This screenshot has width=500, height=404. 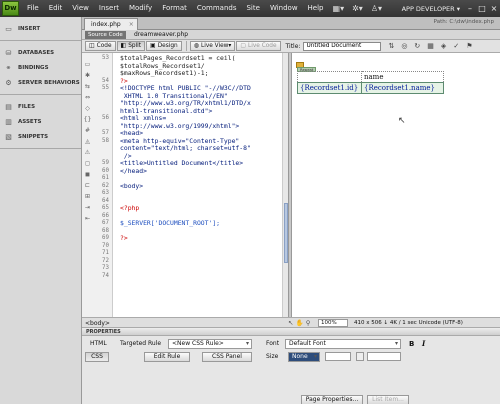 What do you see at coordinates (98, 344) in the screenshot?
I see `html-label: HTML` at bounding box center [98, 344].